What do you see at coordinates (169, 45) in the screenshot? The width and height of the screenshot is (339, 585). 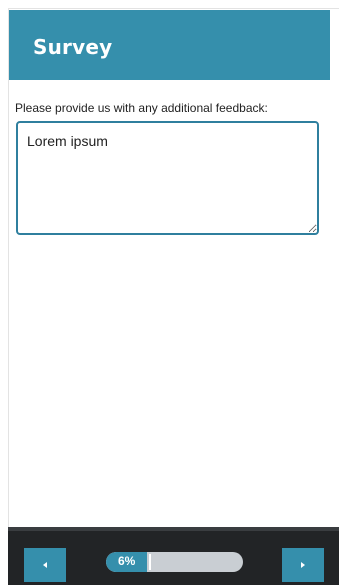 I see `survey-header: Survey` at bounding box center [169, 45].